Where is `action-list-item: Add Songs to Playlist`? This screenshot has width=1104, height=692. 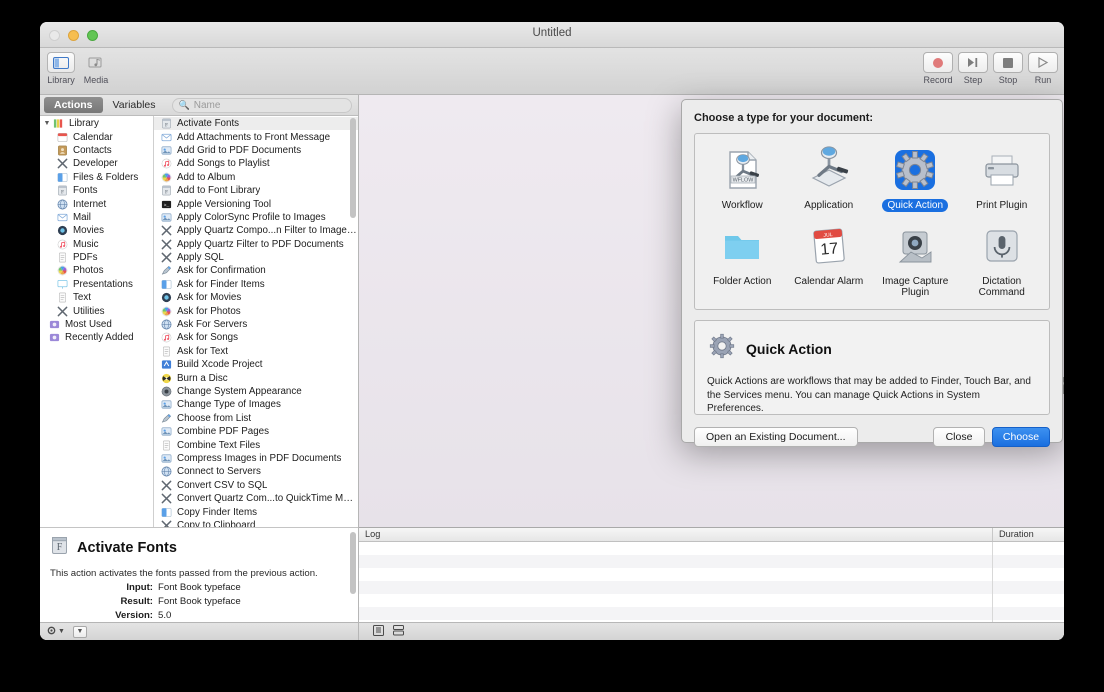
action-list-item: Add Songs to Playlist is located at coordinates (256, 163).